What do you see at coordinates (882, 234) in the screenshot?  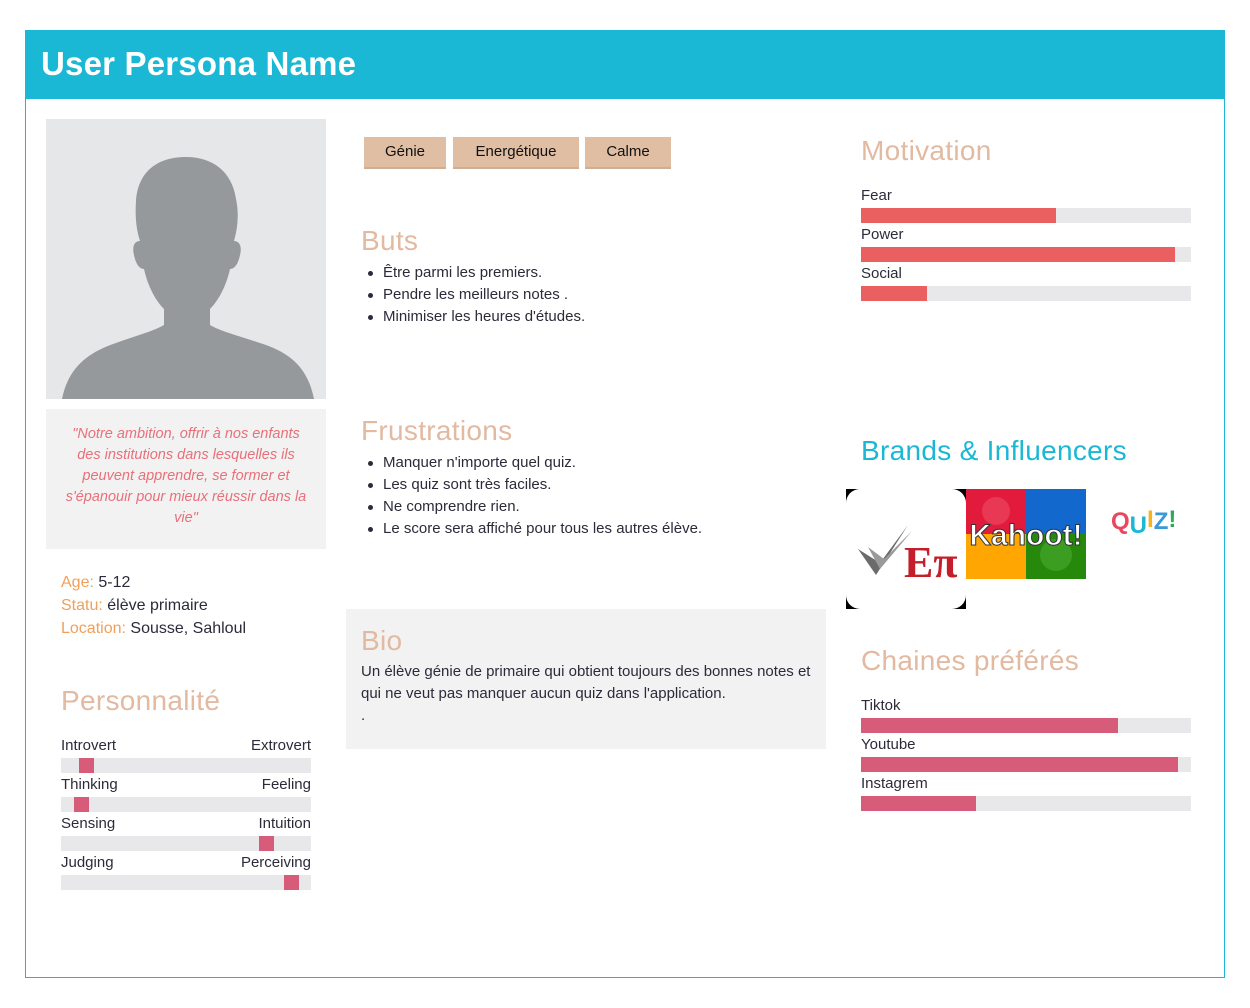 I see `motivation-label: Power` at bounding box center [882, 234].